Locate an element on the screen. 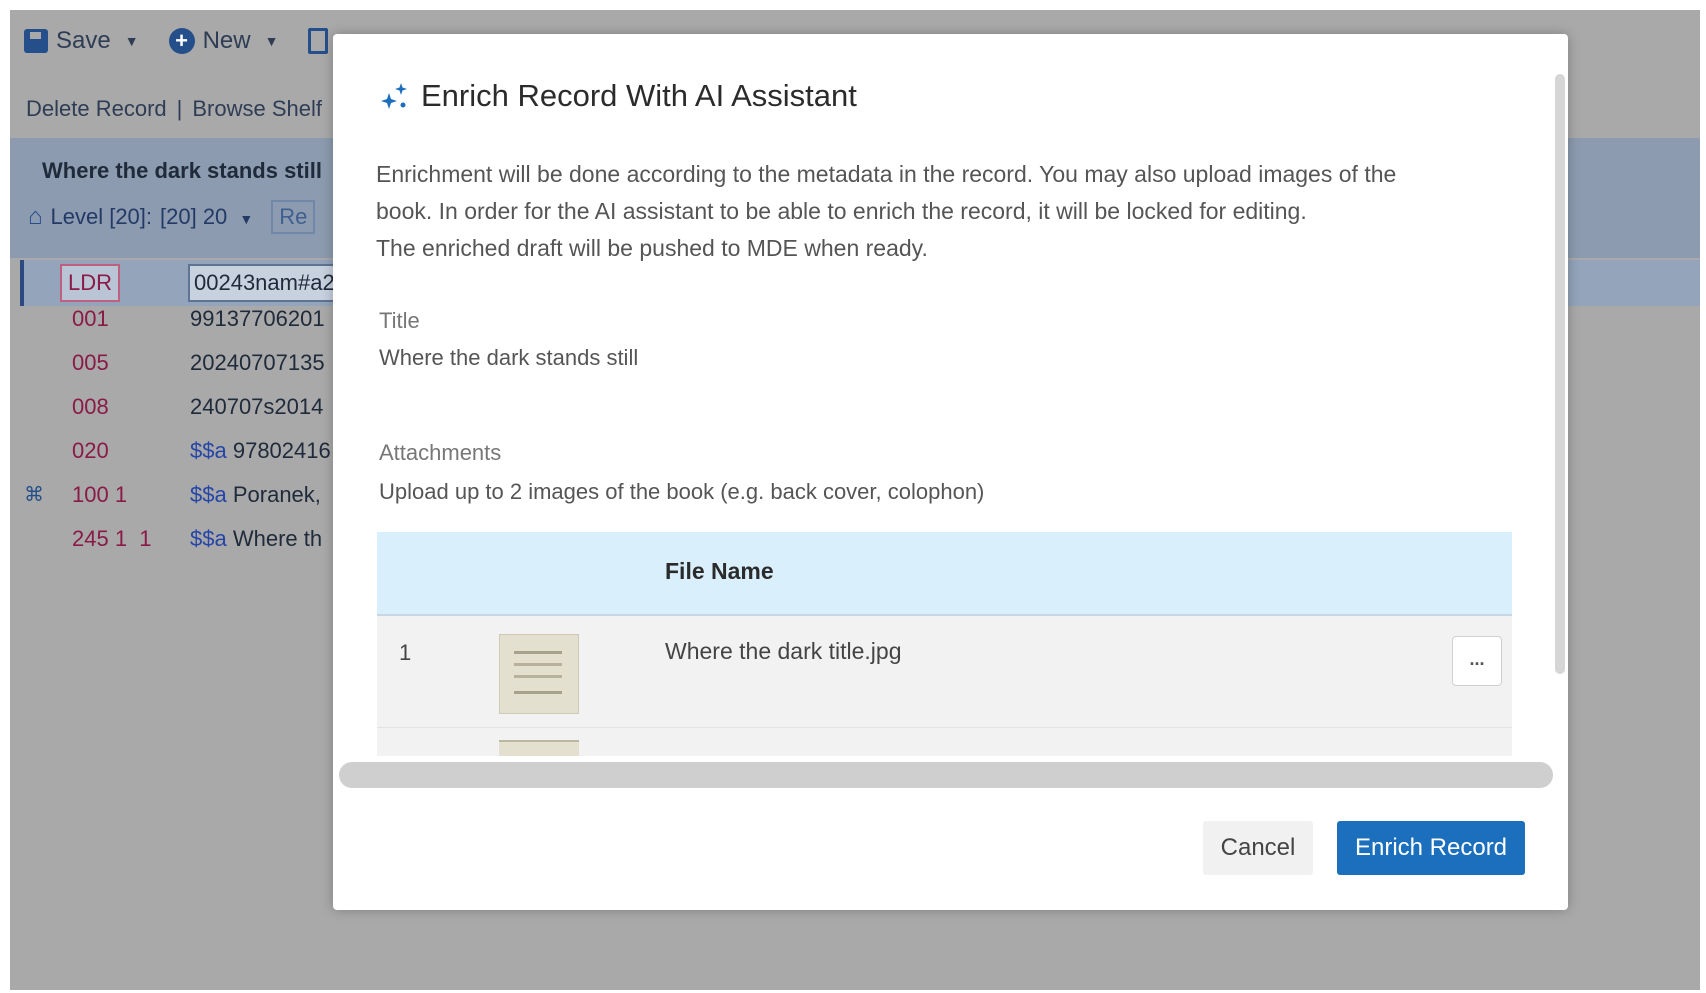 The width and height of the screenshot is (1706, 993). dialog-header: Enrich Record With AI Assistant is located at coordinates (617, 96).